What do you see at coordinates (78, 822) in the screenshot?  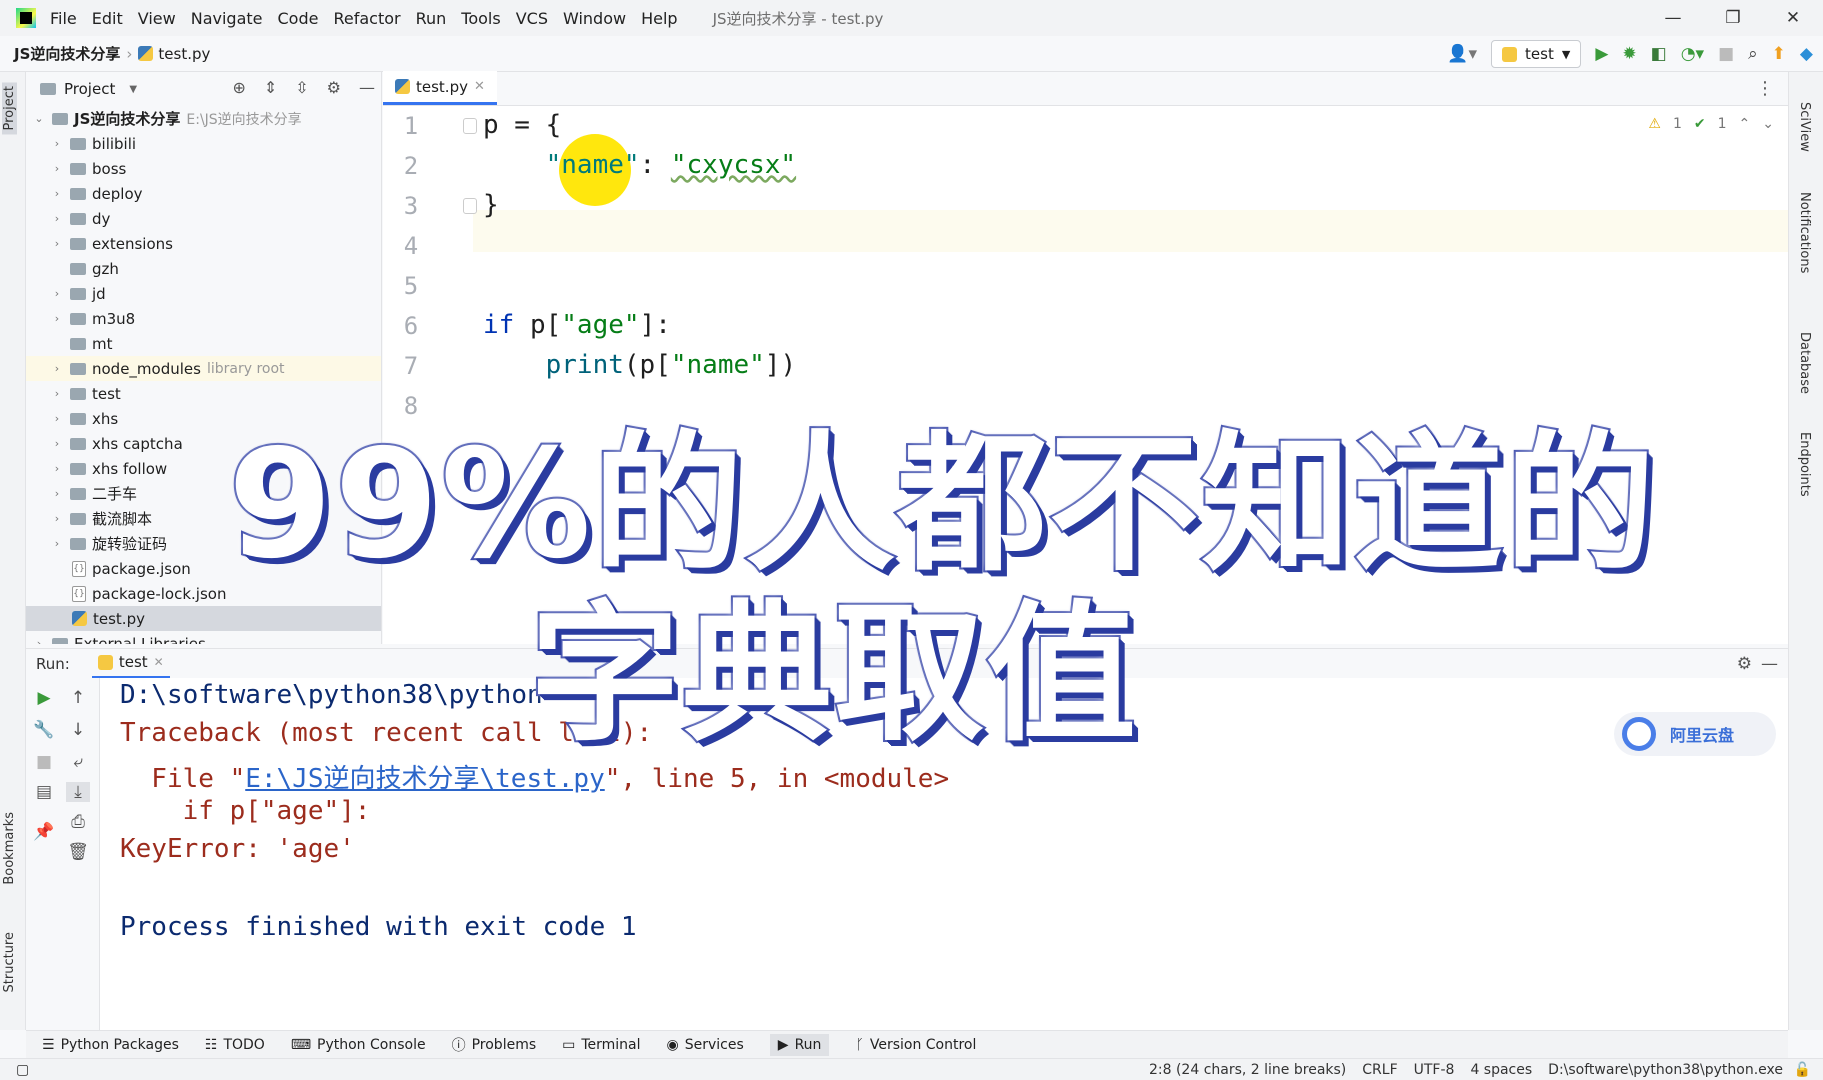 I see `print-icon: ⎙` at bounding box center [78, 822].